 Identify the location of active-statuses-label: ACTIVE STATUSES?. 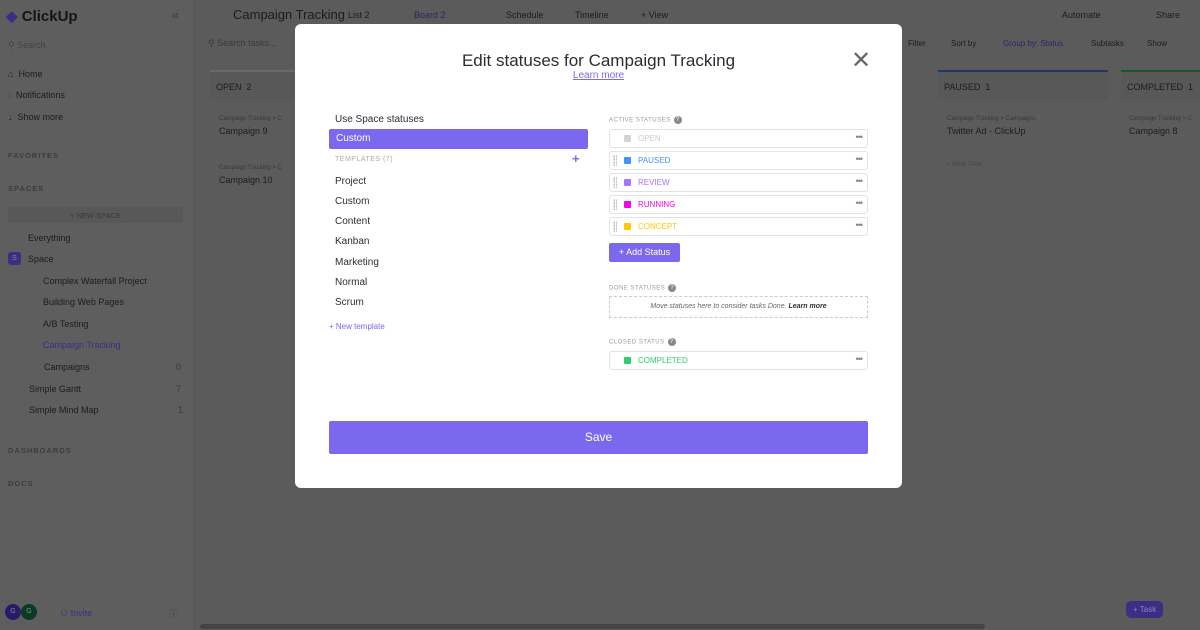
(645, 120).